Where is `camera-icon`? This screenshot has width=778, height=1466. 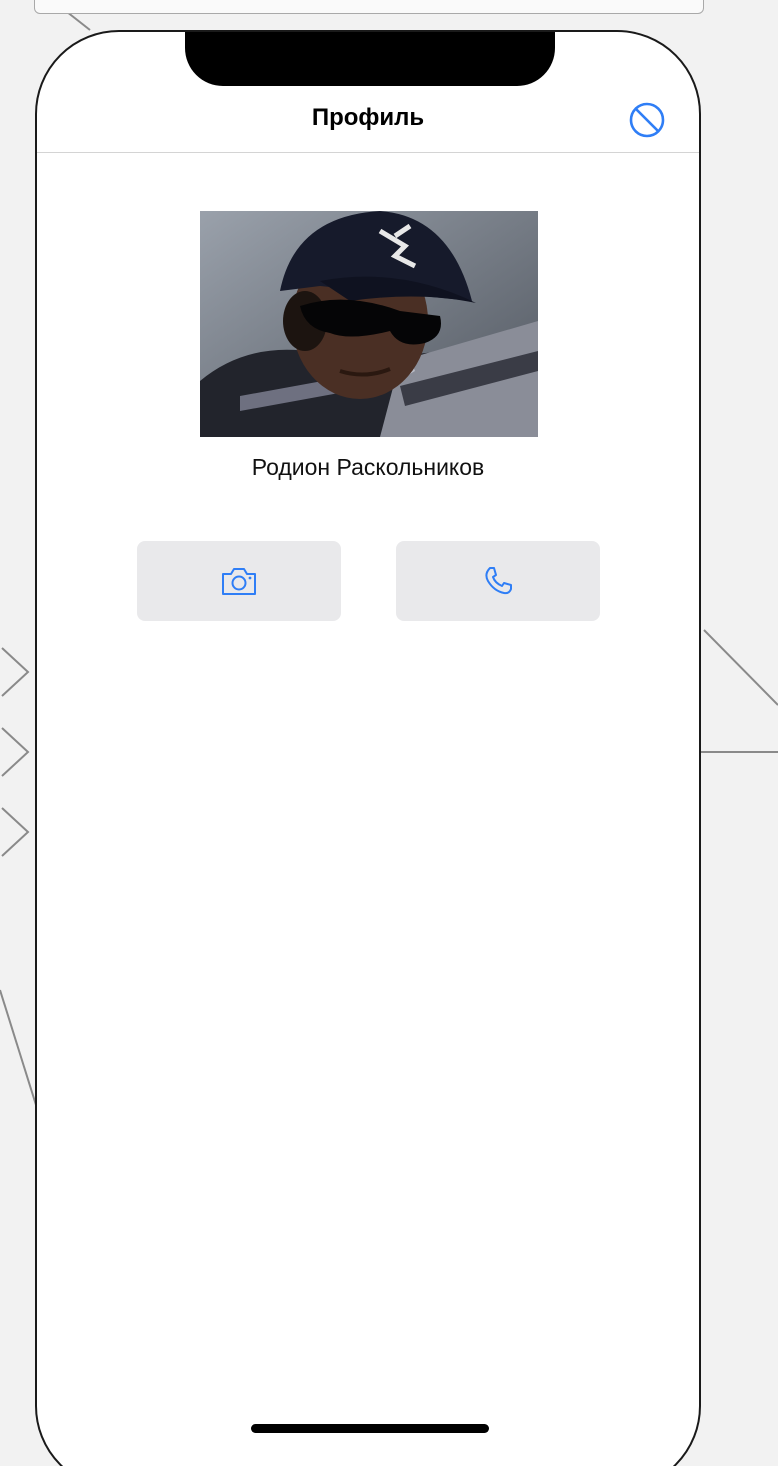
camera-icon is located at coordinates (239, 581).